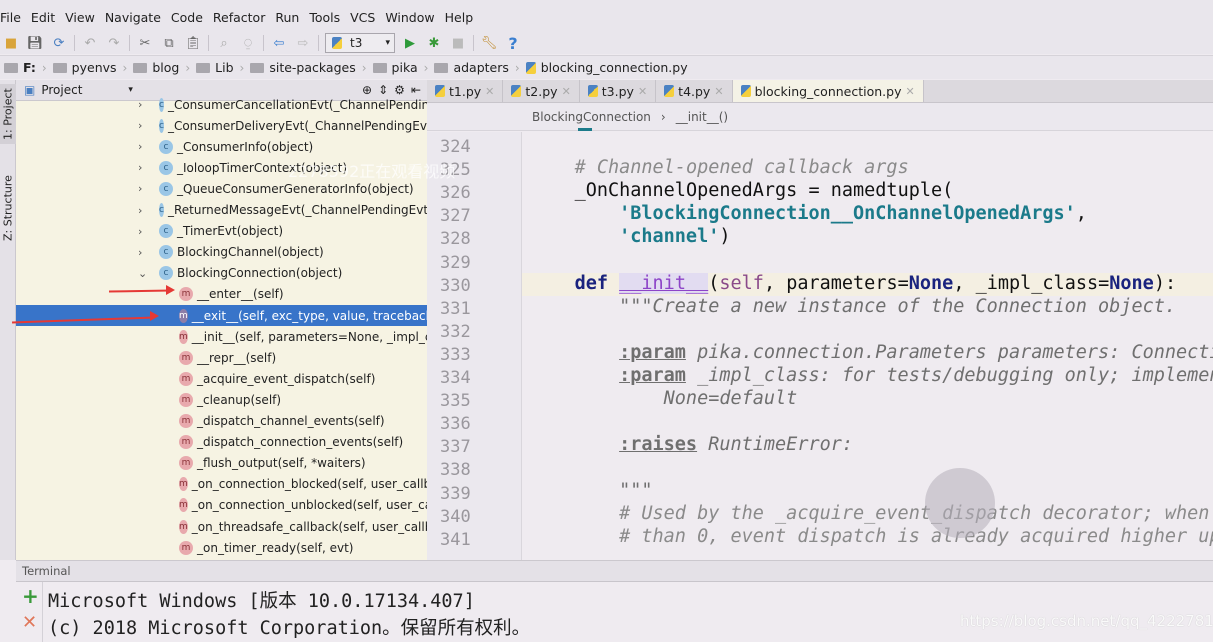  What do you see at coordinates (458, 43) in the screenshot?
I see `stop-icon: ■` at bounding box center [458, 43].